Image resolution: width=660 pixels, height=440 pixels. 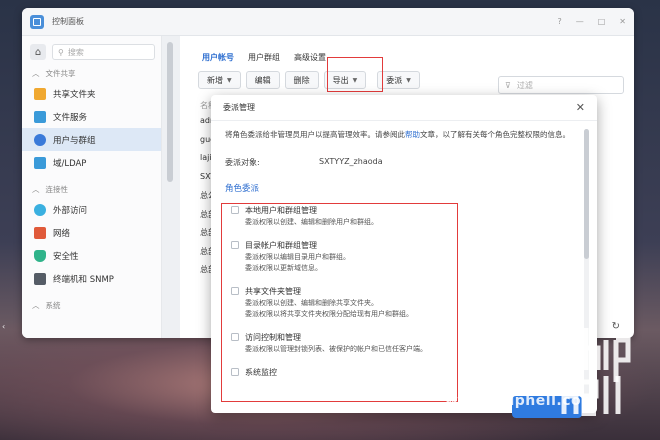 What do you see at coordinates (40, 93) in the screenshot?
I see `folder-icon` at bounding box center [40, 93].